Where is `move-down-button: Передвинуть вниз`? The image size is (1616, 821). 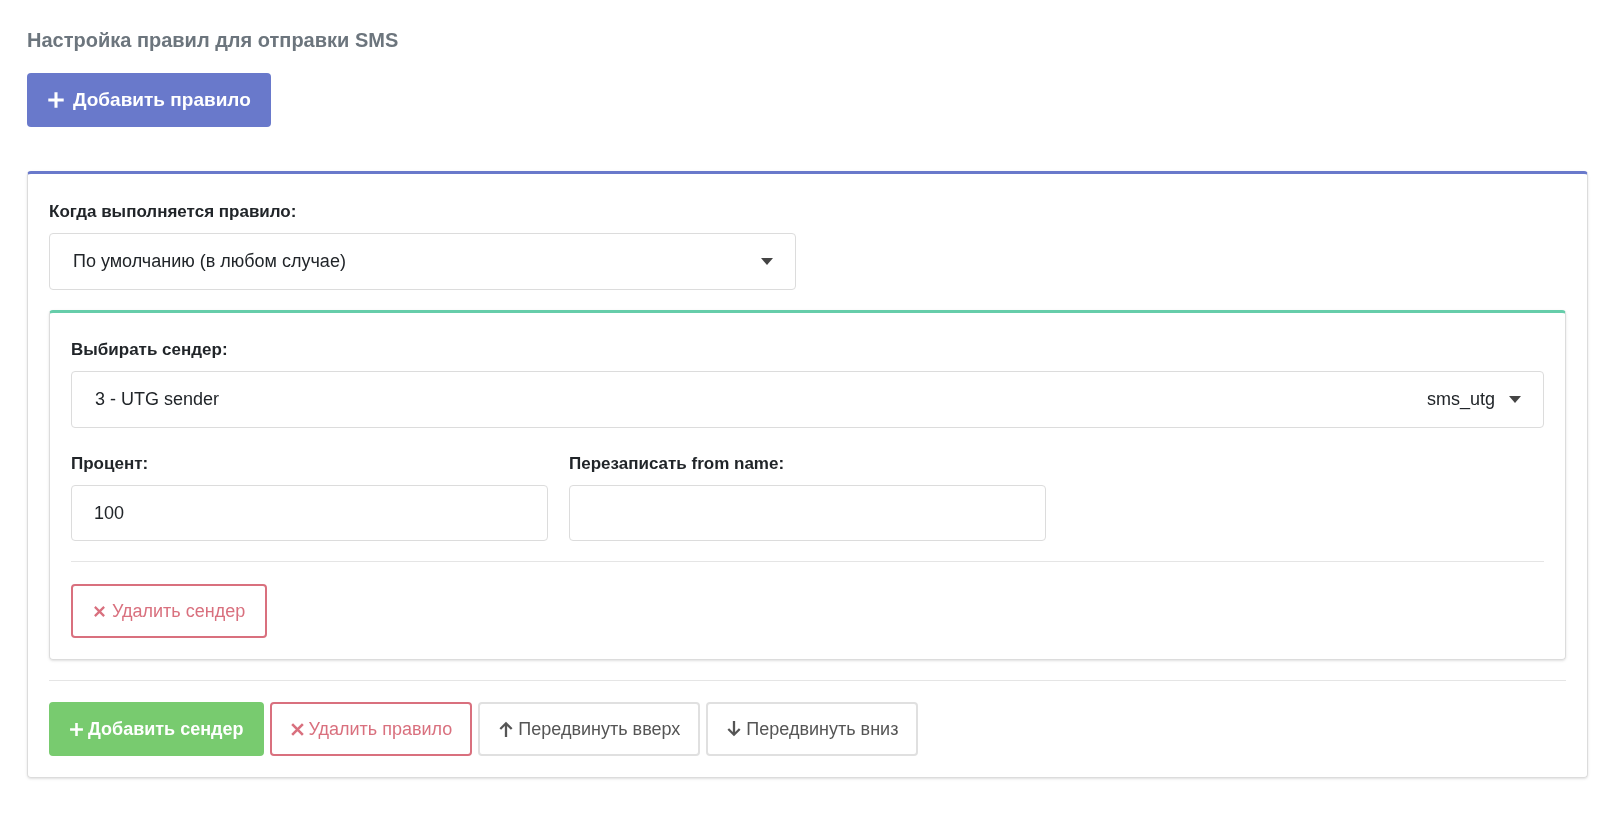 move-down-button: Передвинуть вниз is located at coordinates (812, 729).